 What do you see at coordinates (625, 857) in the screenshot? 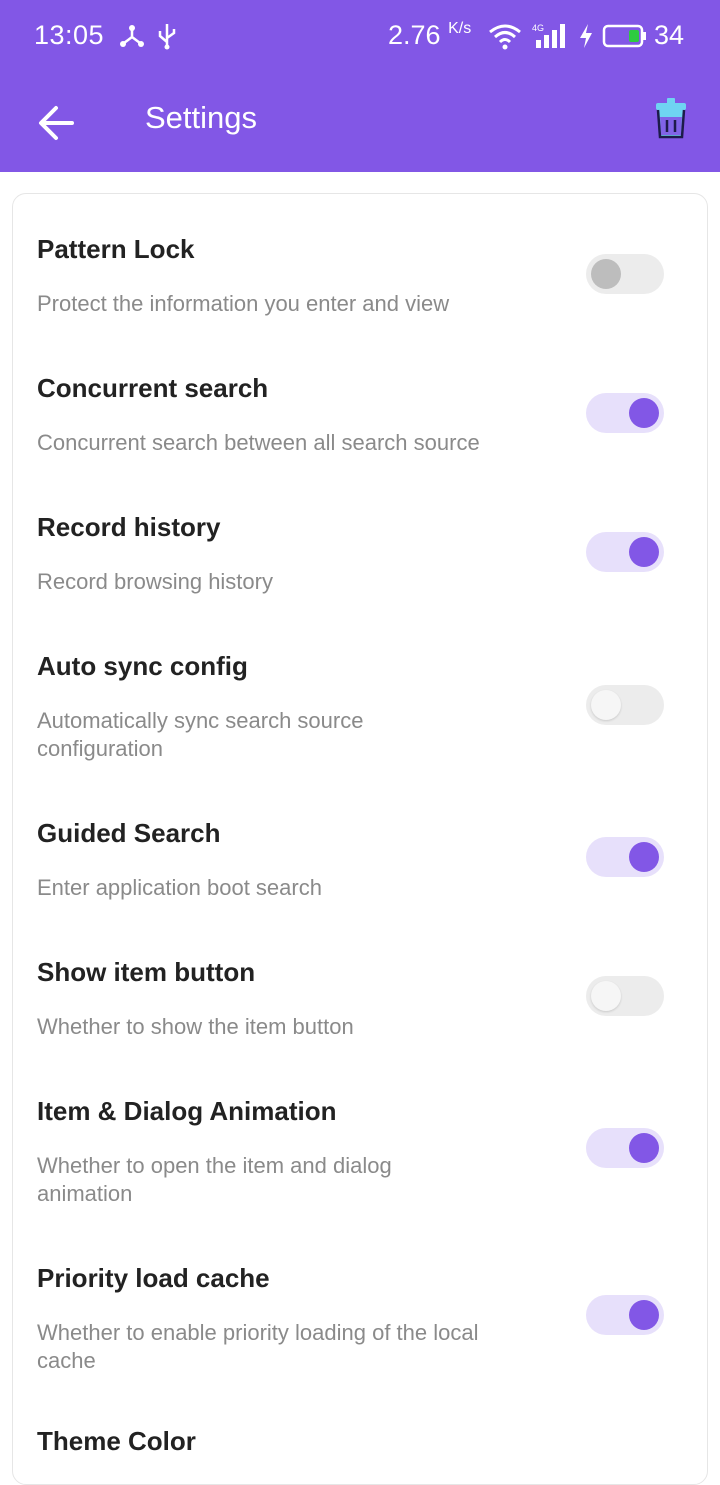
I see `guided-search-switch` at bounding box center [625, 857].